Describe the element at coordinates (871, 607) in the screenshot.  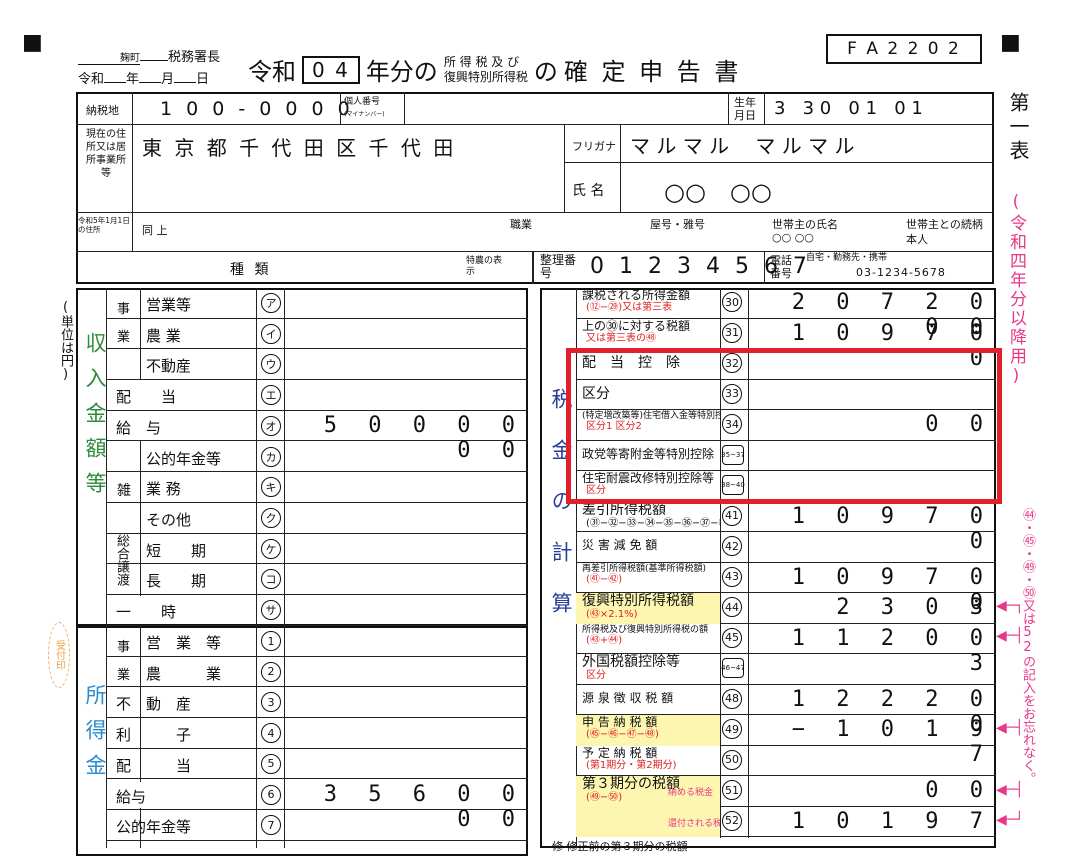
I see `tax-row-value: 2 3 0 3` at that location.